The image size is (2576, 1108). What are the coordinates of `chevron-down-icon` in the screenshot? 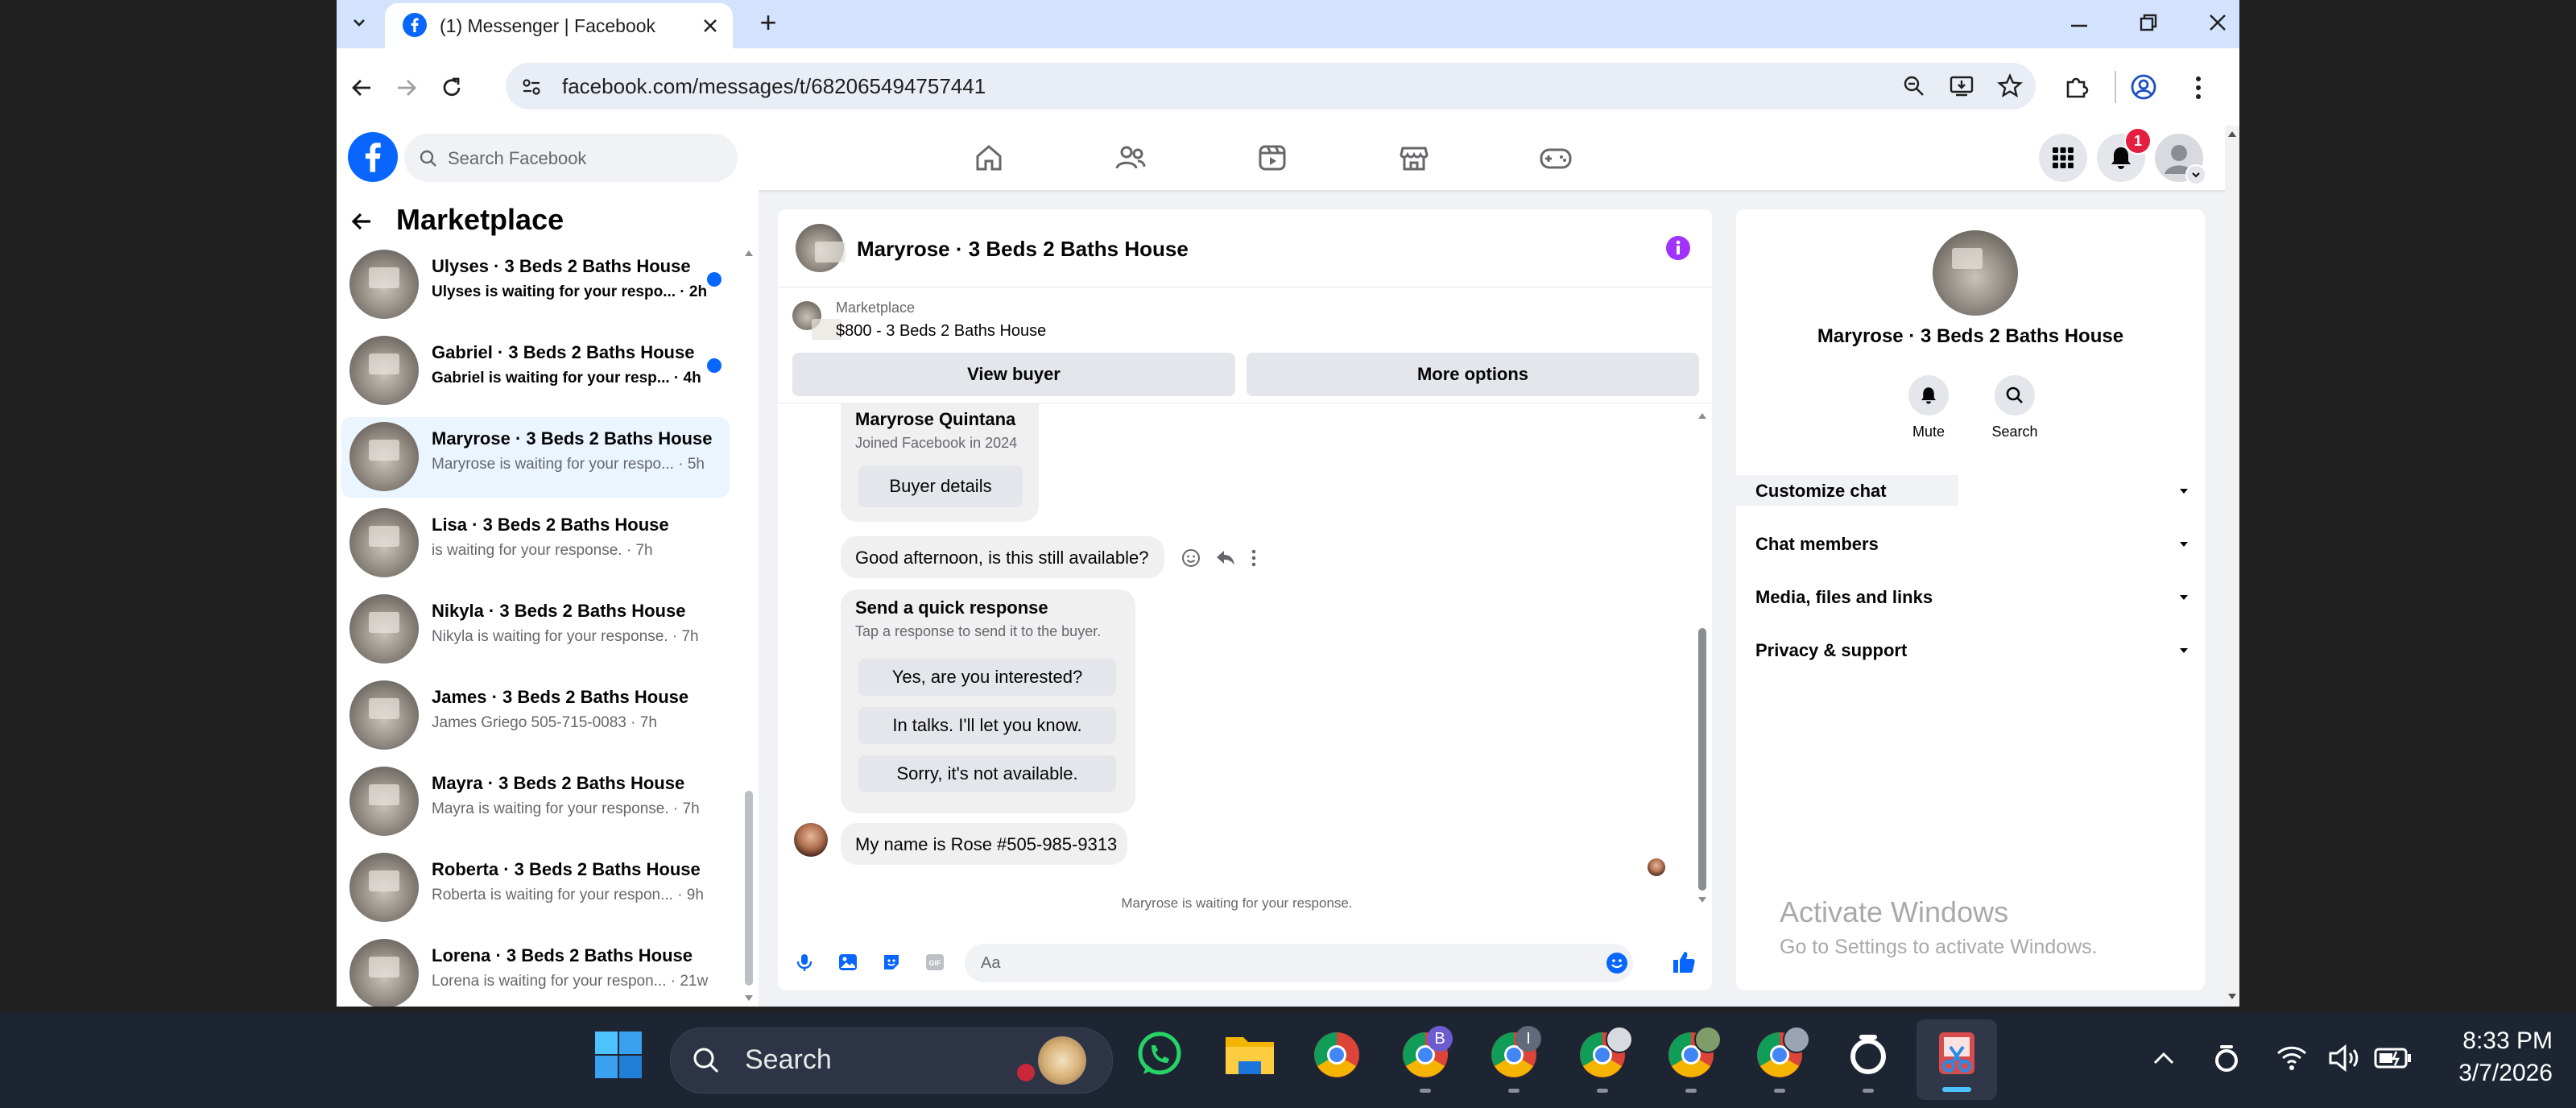 It's located at (2184, 650).